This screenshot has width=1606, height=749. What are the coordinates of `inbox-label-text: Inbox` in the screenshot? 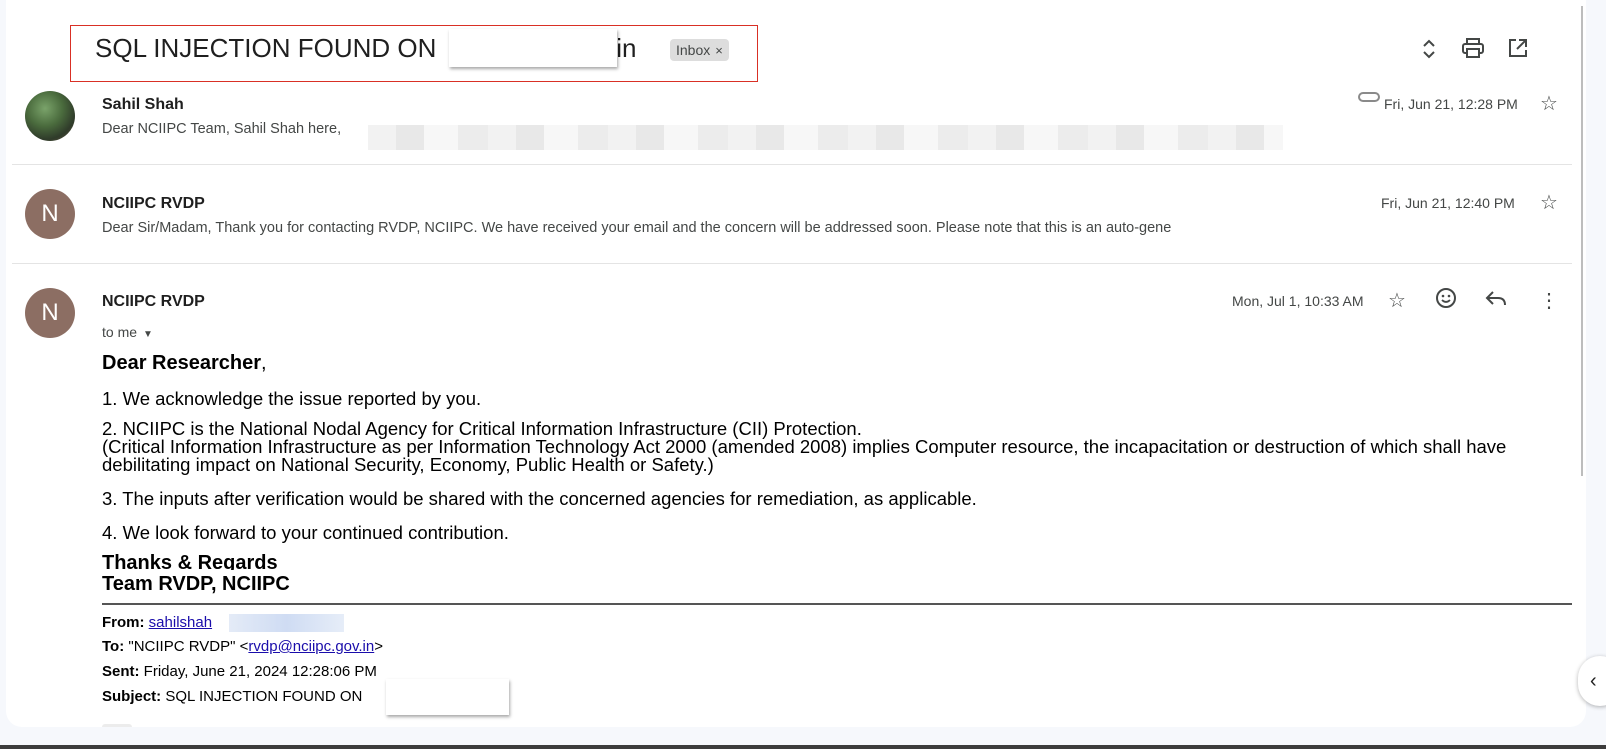 It's located at (693, 50).